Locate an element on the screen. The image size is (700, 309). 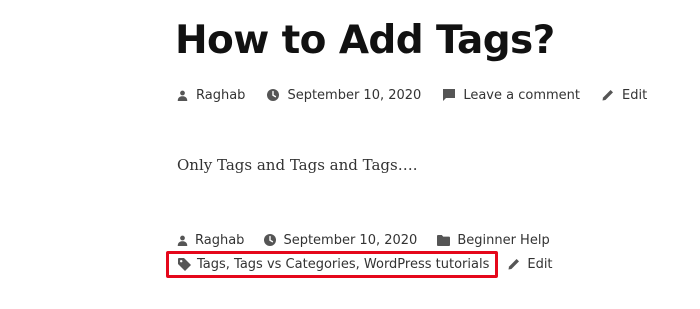
footer-date-link: September 10, 2020 is located at coordinates (350, 240).